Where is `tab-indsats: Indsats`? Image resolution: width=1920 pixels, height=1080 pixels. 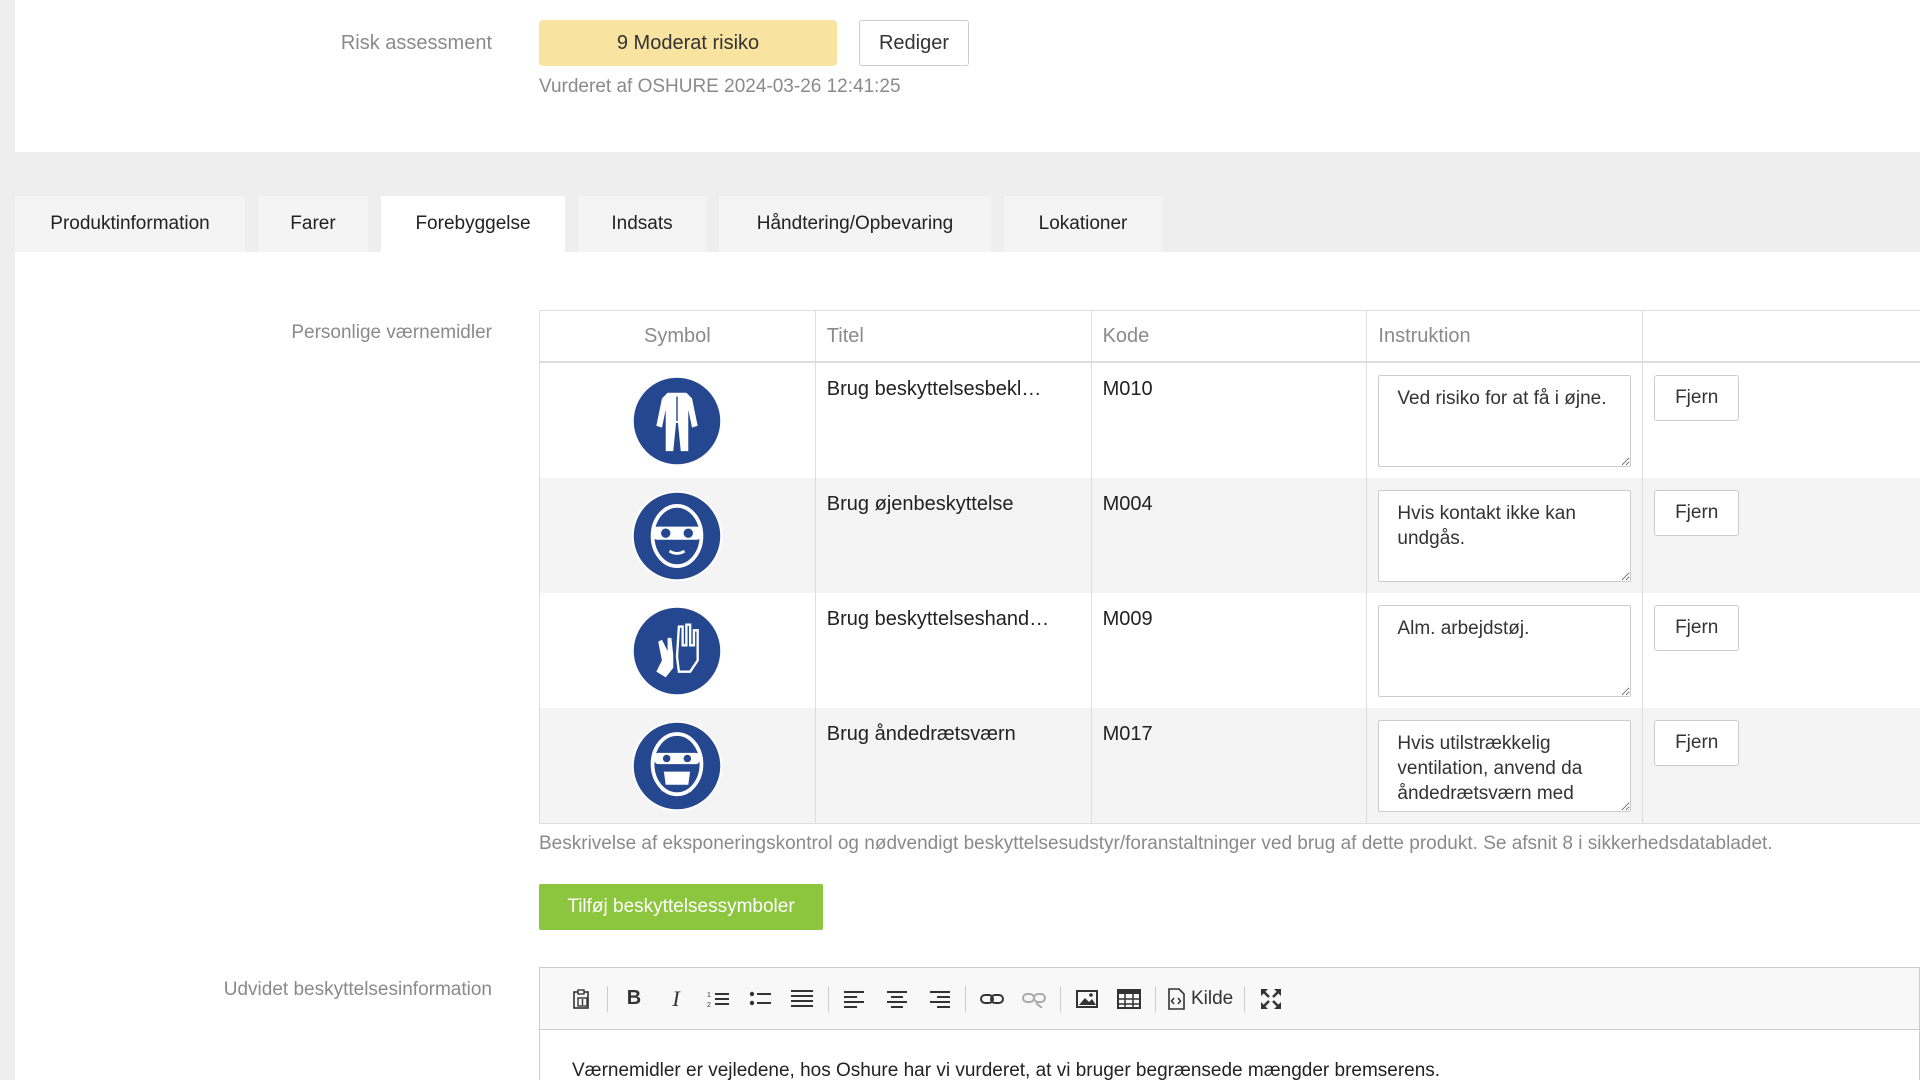 tab-indsats: Indsats is located at coordinates (642, 224).